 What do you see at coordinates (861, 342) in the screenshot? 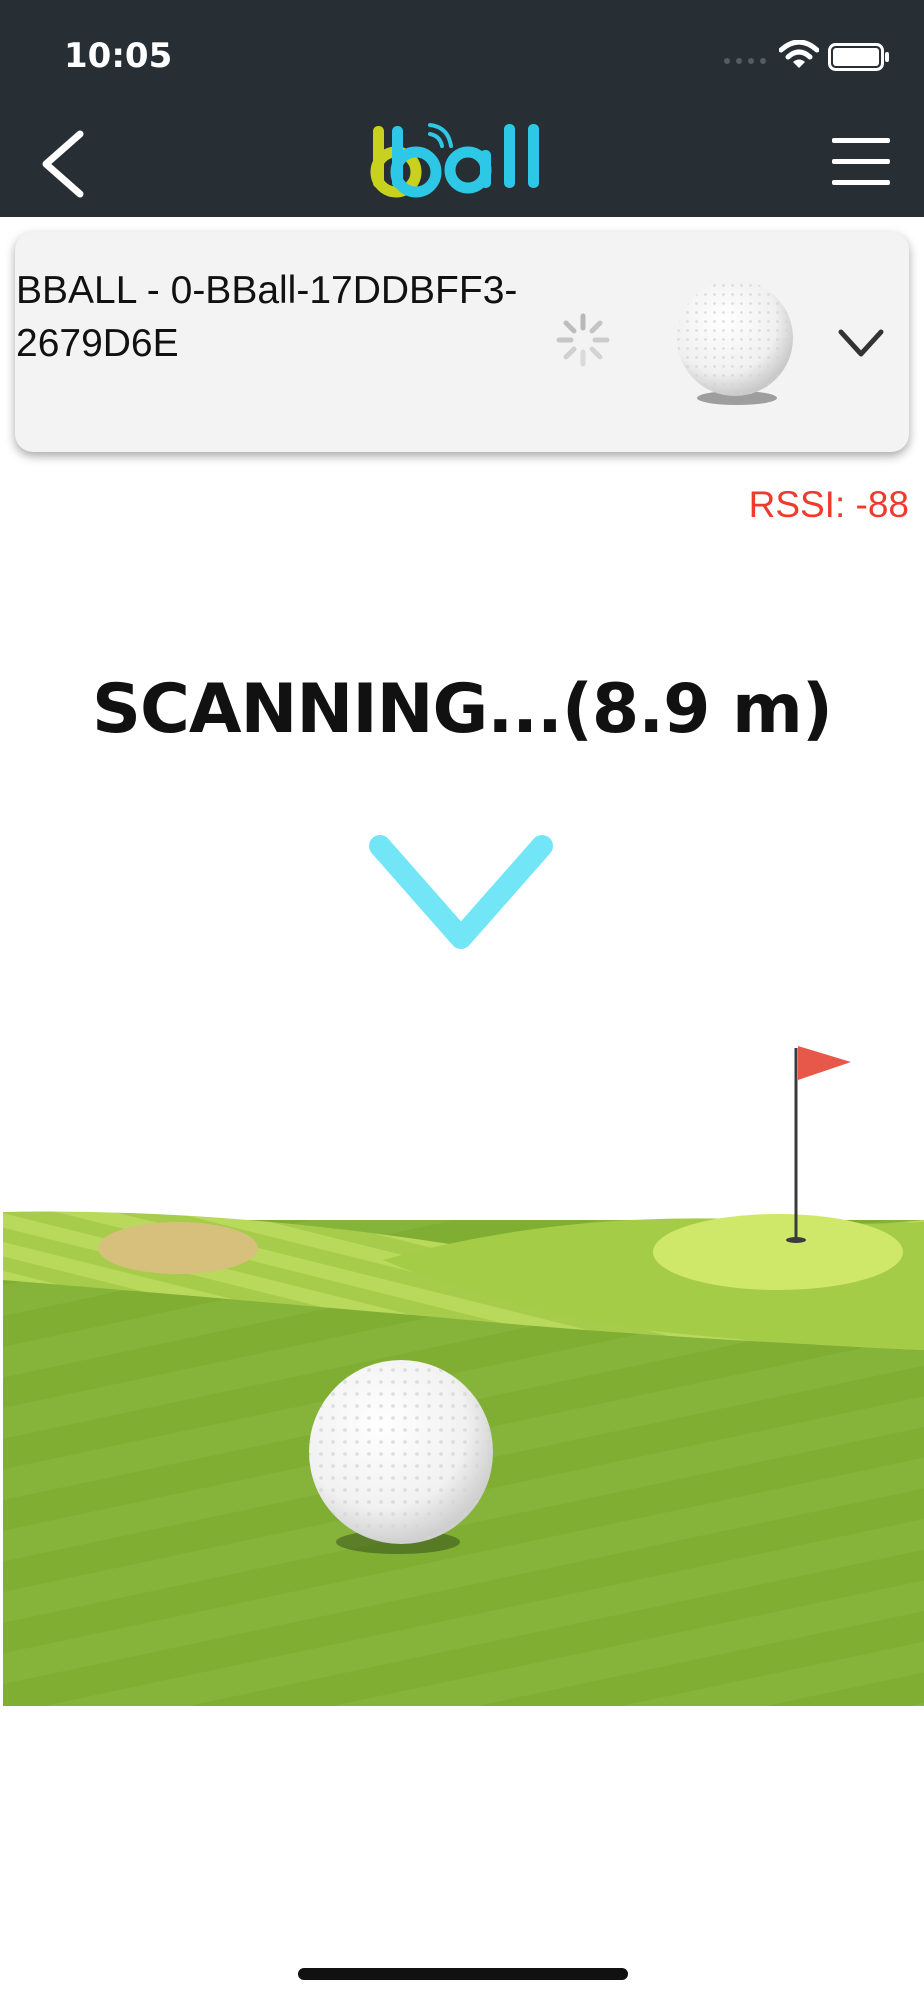
I see `chevron-down-icon` at bounding box center [861, 342].